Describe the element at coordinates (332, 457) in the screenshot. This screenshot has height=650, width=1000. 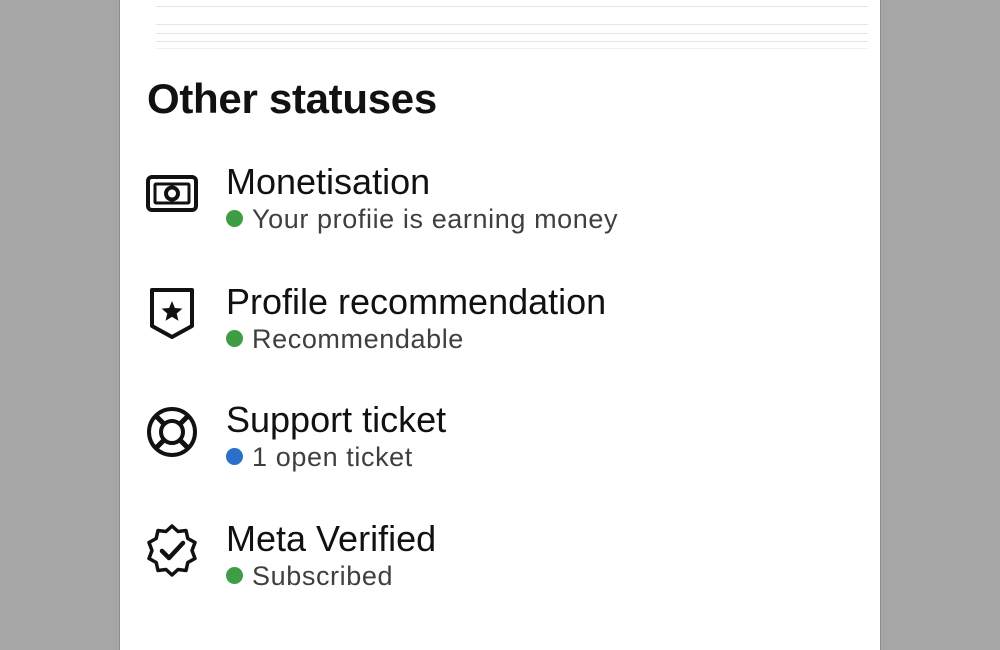
I see `status-text: 1 open ticket` at that location.